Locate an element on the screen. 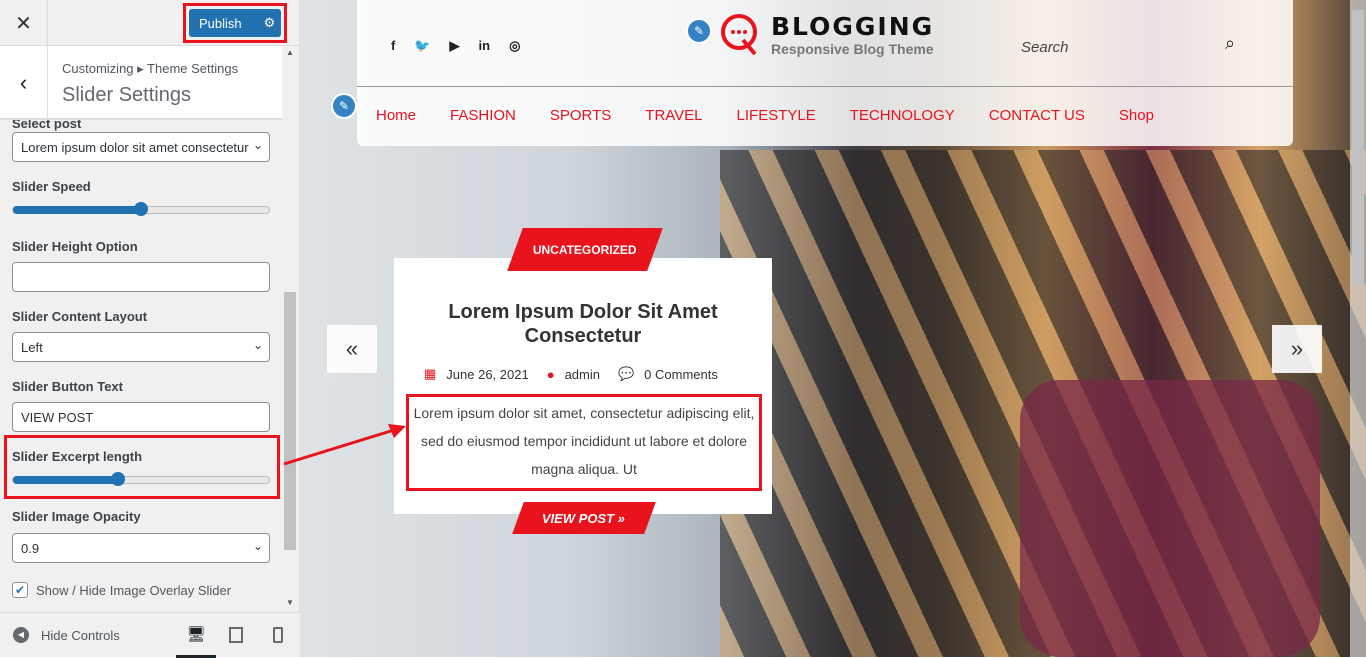 This screenshot has height=658, width=1366. overlay-toggle: ✔ Show / Hide Image Overlay Slider is located at coordinates (121, 590).